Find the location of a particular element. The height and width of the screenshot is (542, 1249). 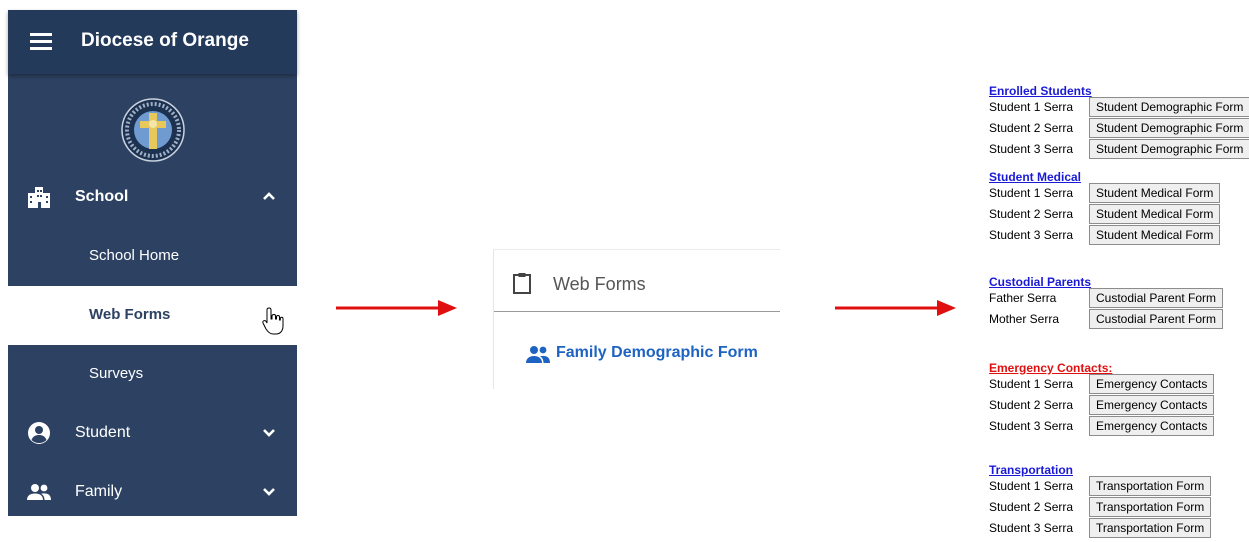

menu-icon is located at coordinates (41, 41).